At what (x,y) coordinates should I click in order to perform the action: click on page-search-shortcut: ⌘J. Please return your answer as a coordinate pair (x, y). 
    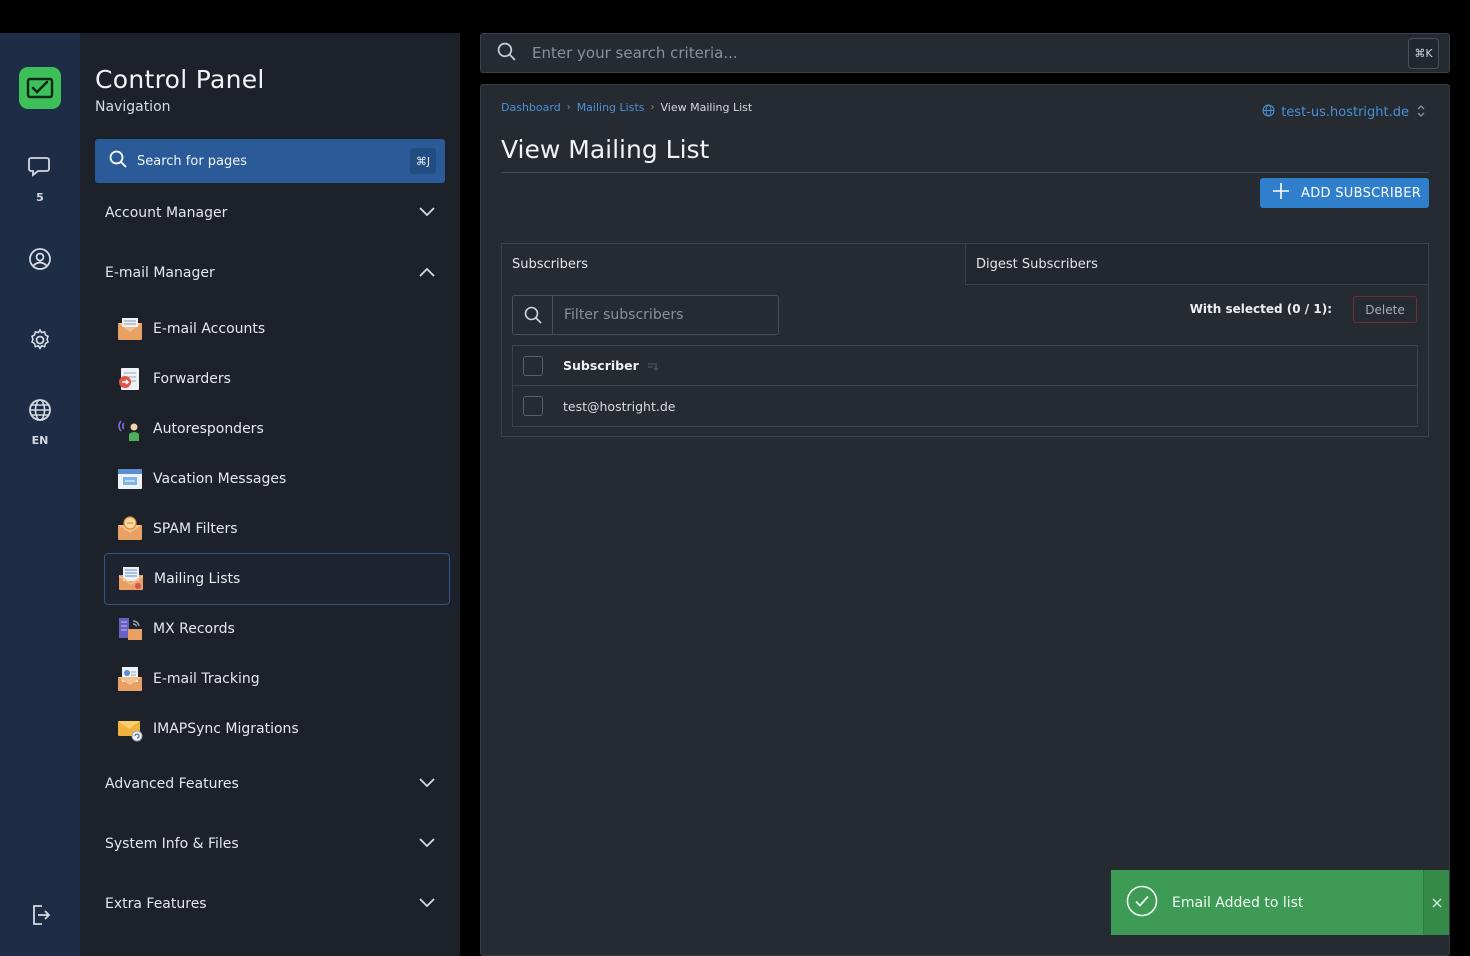
    Looking at the image, I should click on (423, 161).